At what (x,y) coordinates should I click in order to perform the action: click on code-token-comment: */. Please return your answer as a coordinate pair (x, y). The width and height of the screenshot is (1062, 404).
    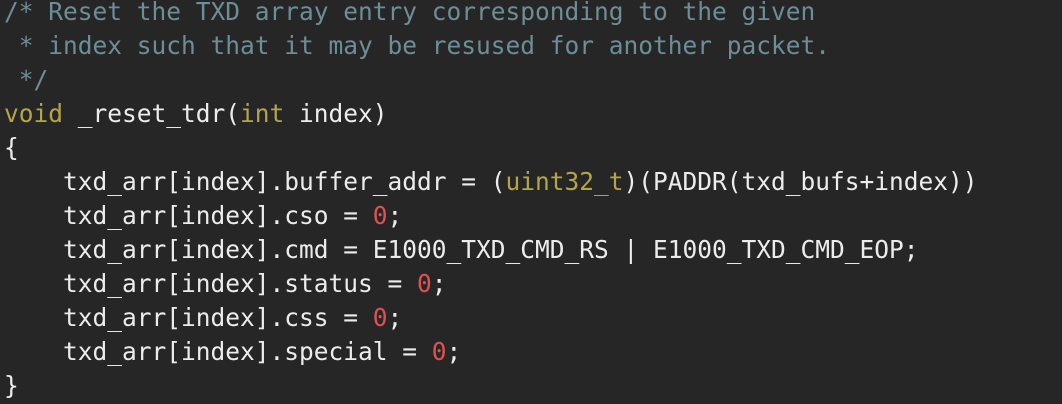
    Looking at the image, I should click on (26, 79).